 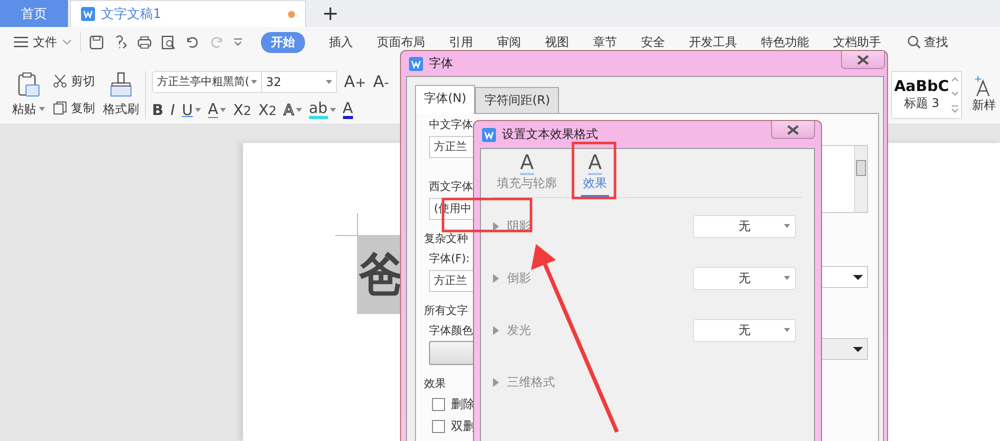 I want to click on ribbon-tab: 文档助手, so click(x=857, y=42).